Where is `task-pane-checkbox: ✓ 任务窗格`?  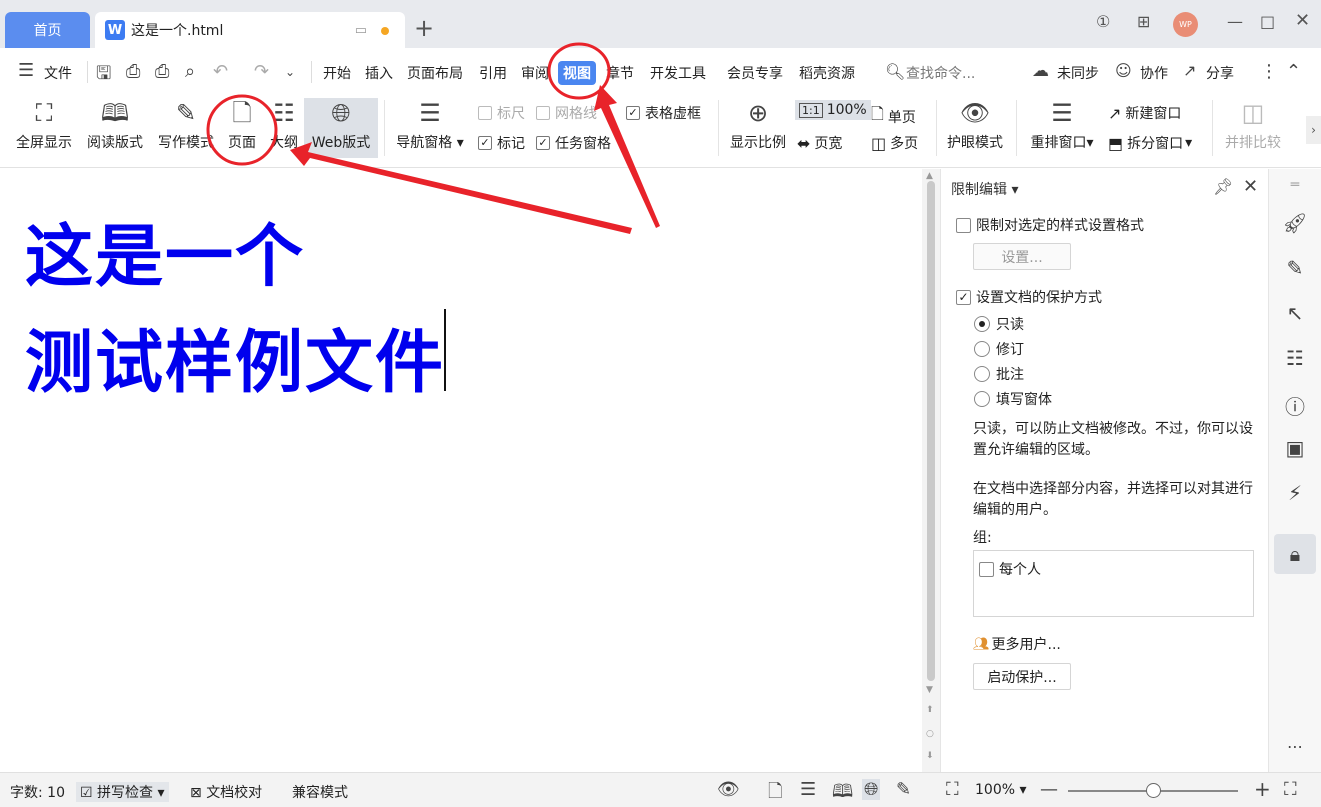
task-pane-checkbox: ✓ 任务窗格 is located at coordinates (573, 143).